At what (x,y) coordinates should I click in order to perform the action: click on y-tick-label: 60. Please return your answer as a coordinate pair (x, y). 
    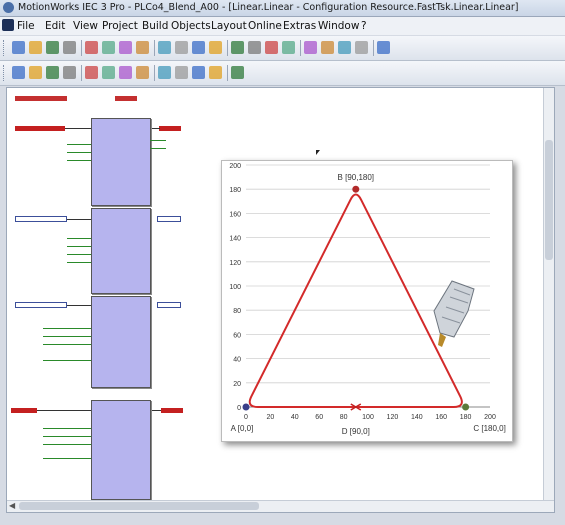
    Looking at the image, I should click on (237, 335).